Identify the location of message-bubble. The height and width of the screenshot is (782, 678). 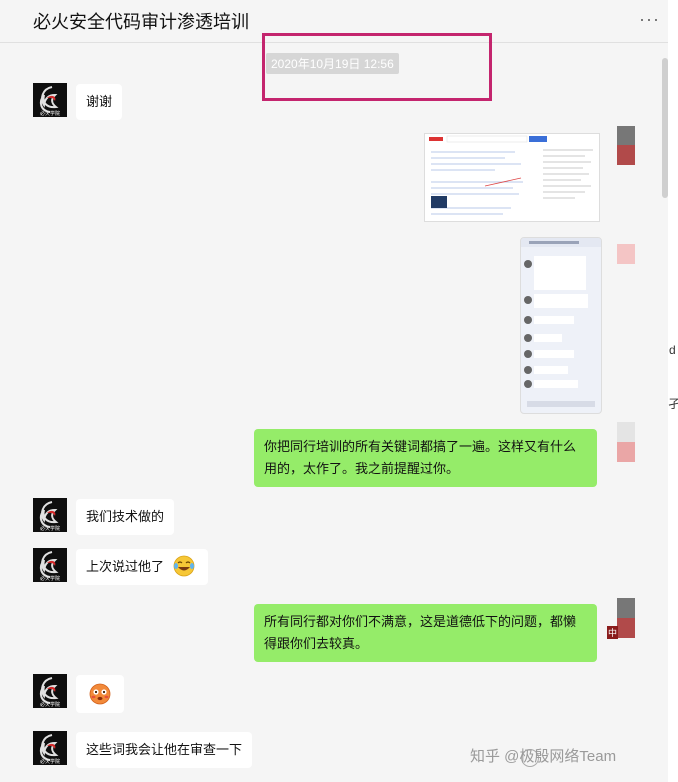
(100, 694).